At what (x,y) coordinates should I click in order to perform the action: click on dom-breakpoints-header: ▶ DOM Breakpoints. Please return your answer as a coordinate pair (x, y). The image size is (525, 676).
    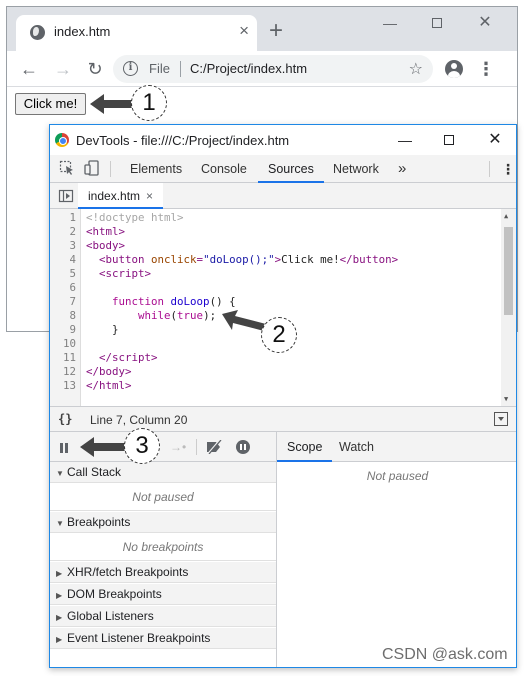
    Looking at the image, I should click on (163, 594).